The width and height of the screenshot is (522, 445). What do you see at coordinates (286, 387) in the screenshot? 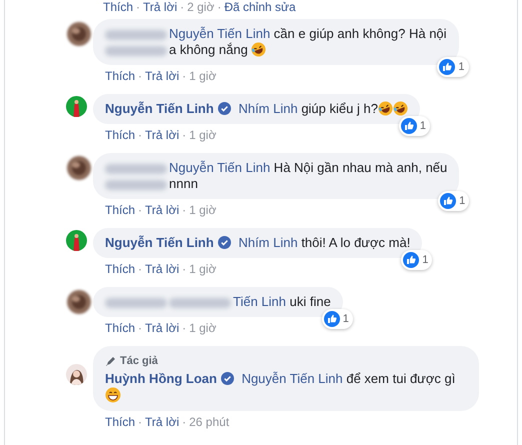
I see `comment-text: Huỳnh Hồng Loan Nguyễn Tiến Linh để xem tui được gì` at bounding box center [286, 387].